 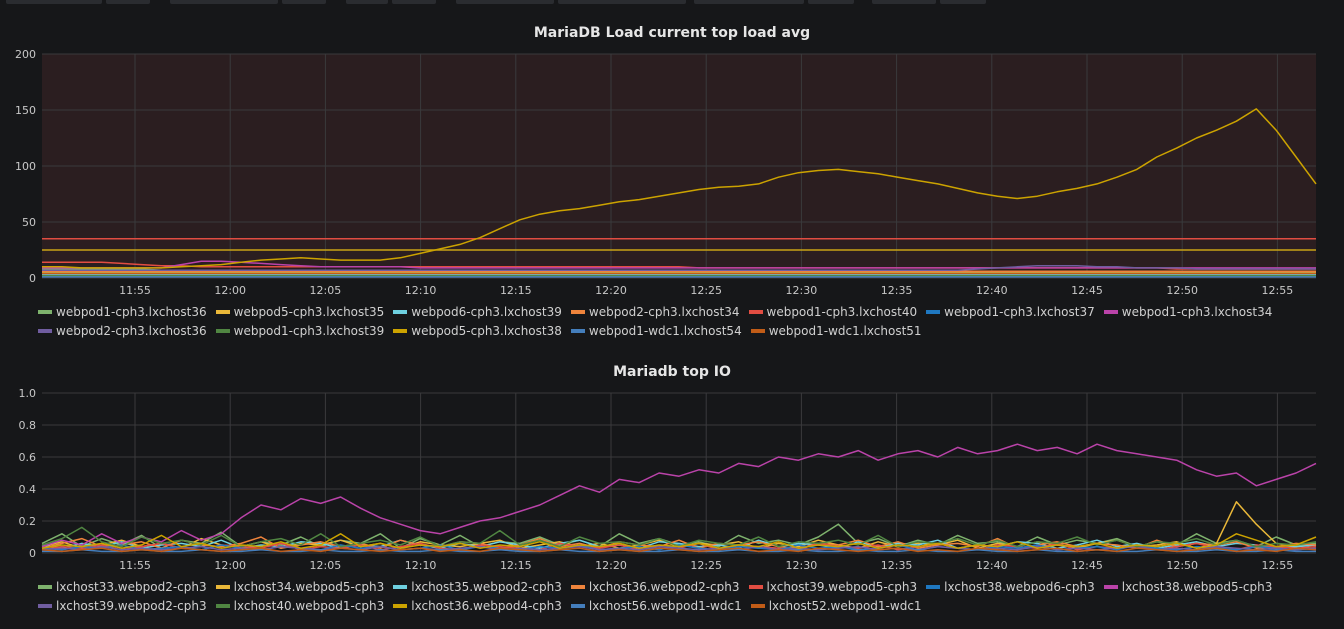 I want to click on legend-label: lxchost36.webpod2-cph3, so click(x=664, y=587).